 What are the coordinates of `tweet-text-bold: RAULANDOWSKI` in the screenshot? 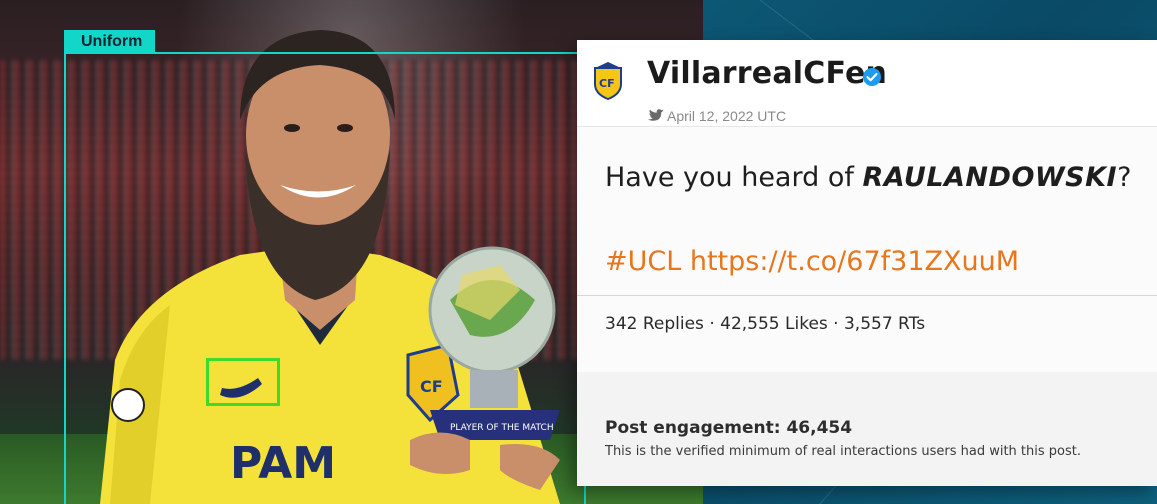 It's located at (990, 177).